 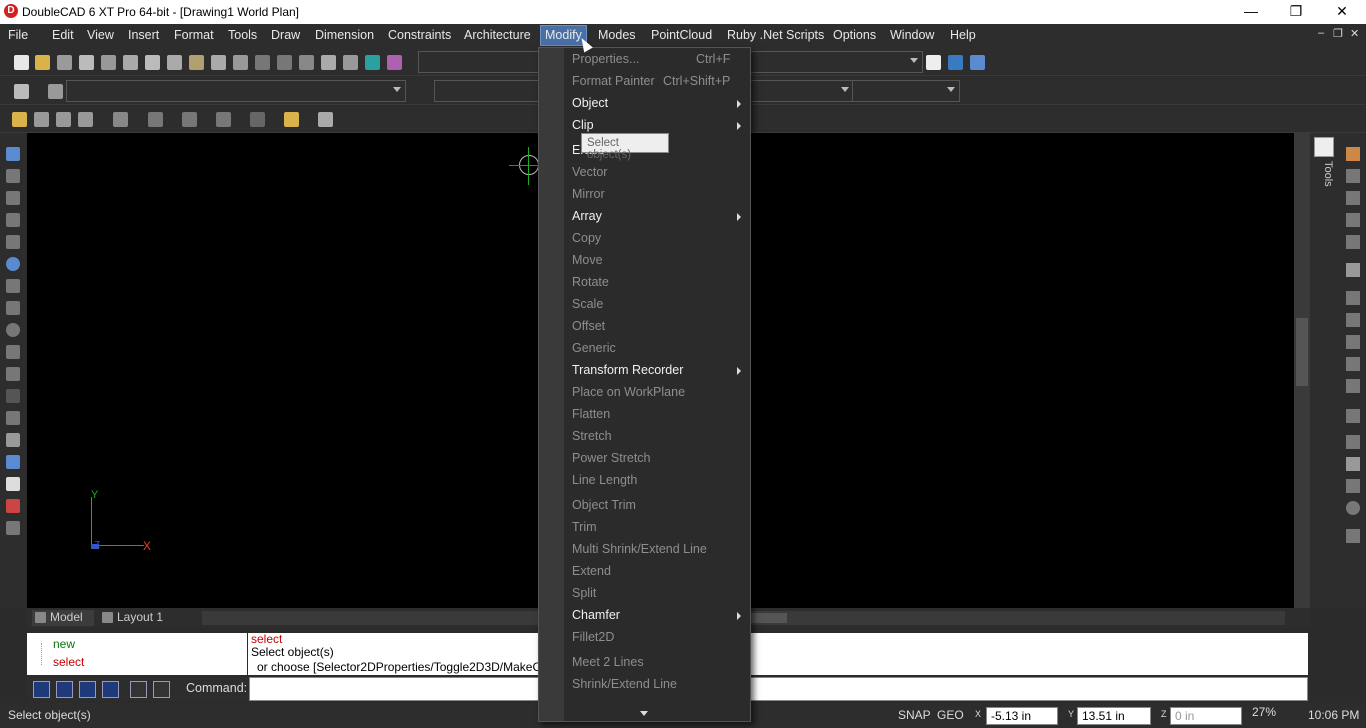 What do you see at coordinates (657, 216) in the screenshot?
I see `menu-item-array: Array` at bounding box center [657, 216].